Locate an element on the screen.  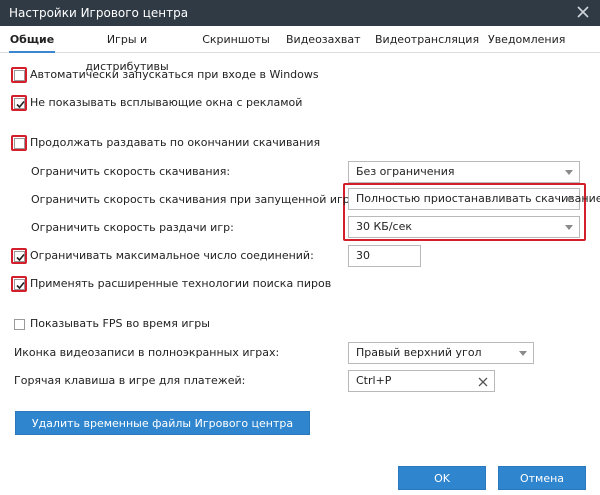
tab-screenshots: Скриншоты is located at coordinates (236, 39).